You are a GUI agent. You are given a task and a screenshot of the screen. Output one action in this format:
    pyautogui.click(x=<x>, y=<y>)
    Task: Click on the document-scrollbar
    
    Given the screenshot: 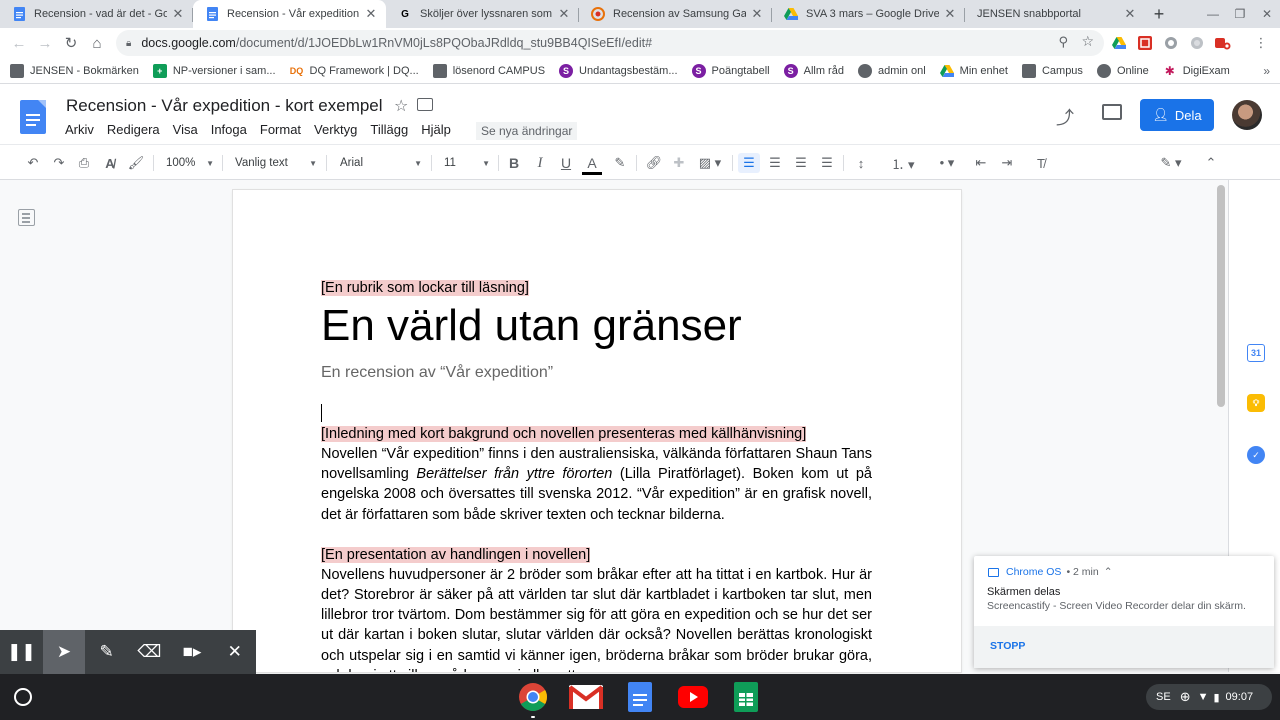 What is the action you would take?
    pyautogui.click(x=1221, y=296)
    